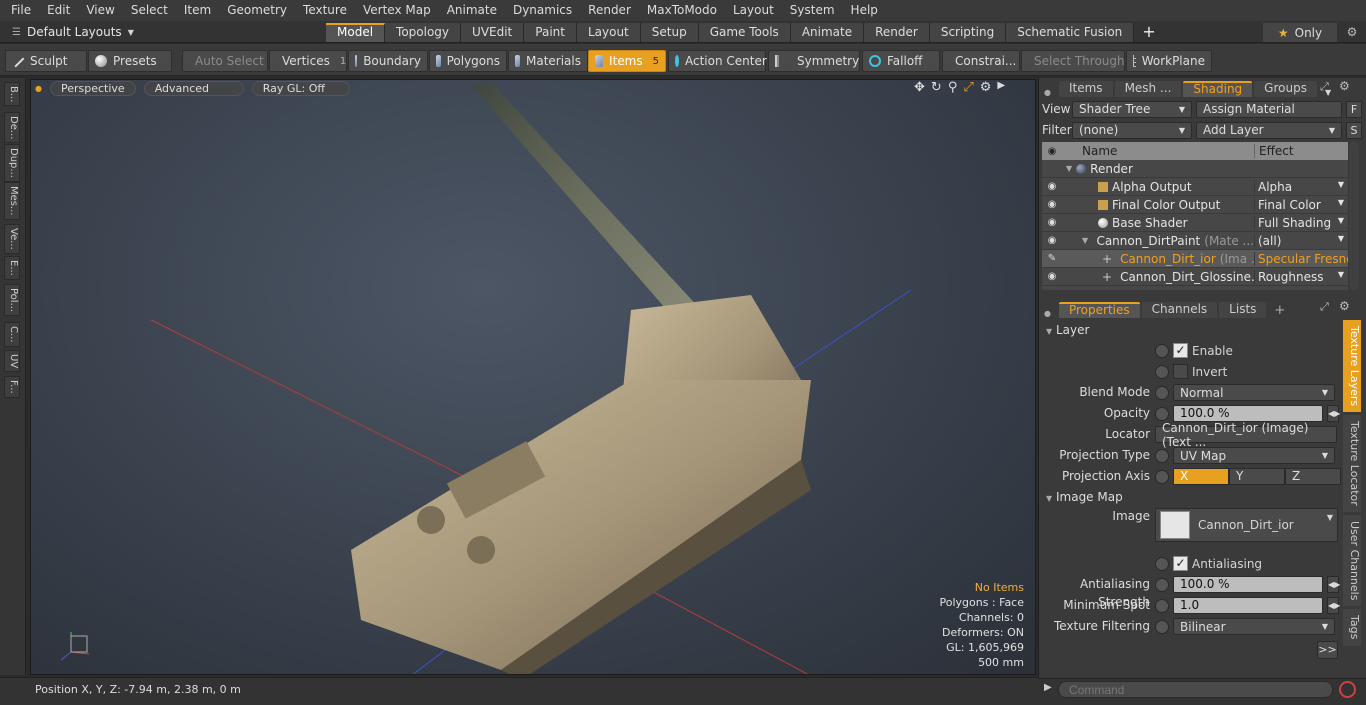 The height and width of the screenshot is (705, 1366). What do you see at coordinates (472, 10) in the screenshot?
I see `menu-animate: Animate` at bounding box center [472, 10].